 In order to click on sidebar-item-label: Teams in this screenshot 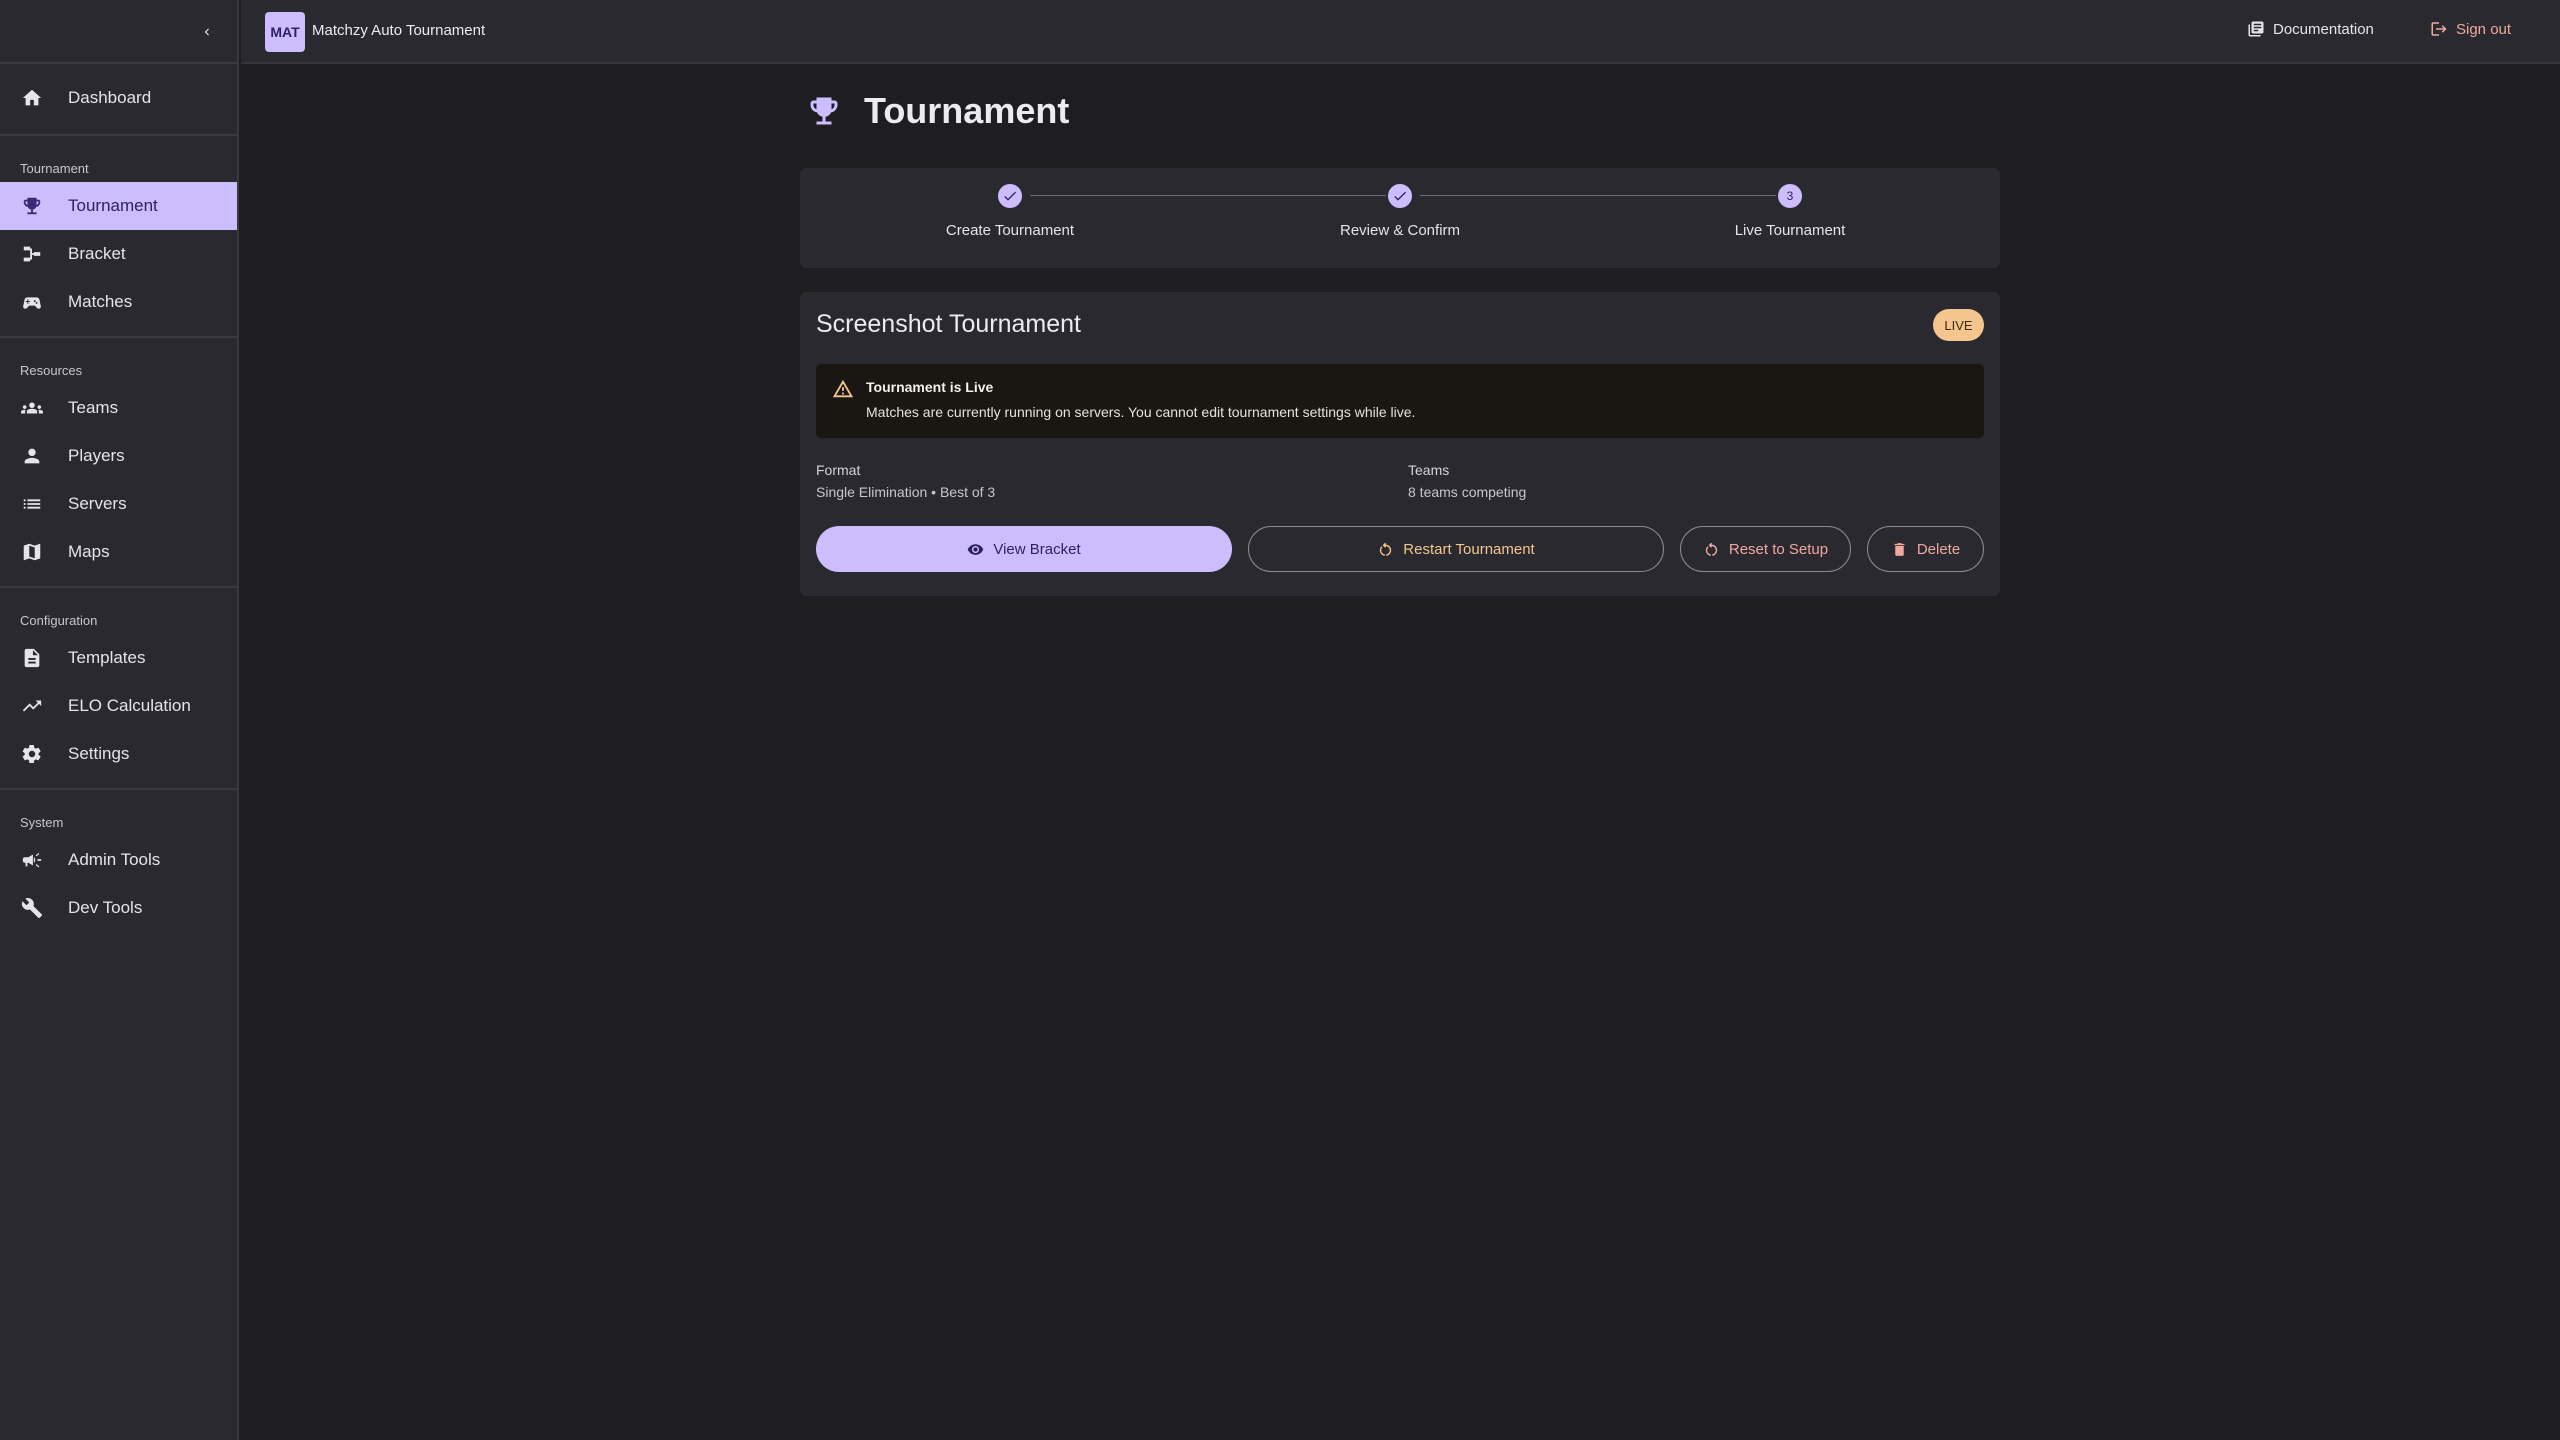, I will do `click(93, 407)`.